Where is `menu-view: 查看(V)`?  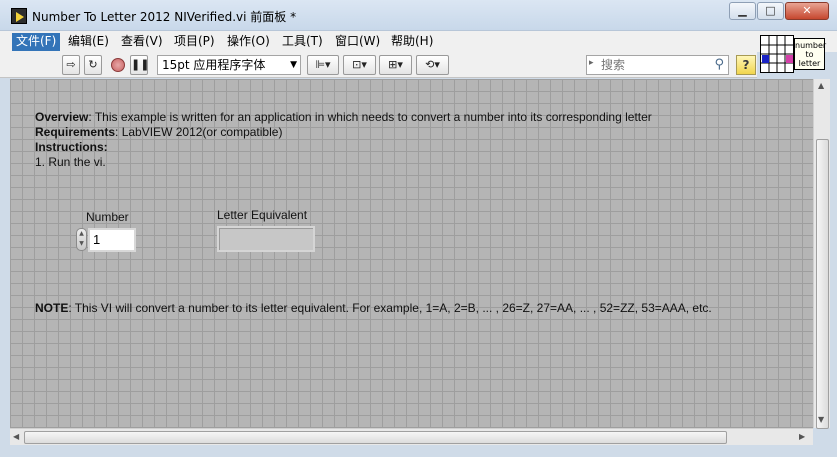
menu-view: 查看(V) is located at coordinates (142, 42).